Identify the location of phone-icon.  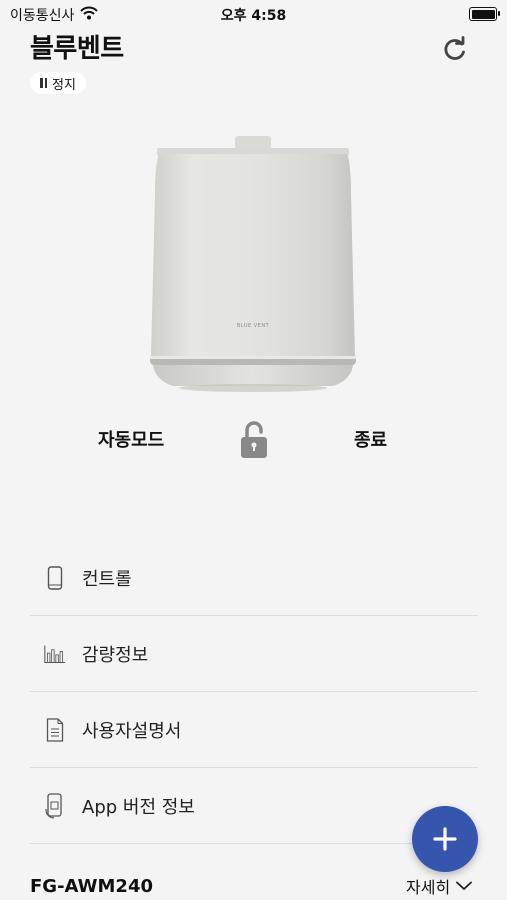
(55, 577).